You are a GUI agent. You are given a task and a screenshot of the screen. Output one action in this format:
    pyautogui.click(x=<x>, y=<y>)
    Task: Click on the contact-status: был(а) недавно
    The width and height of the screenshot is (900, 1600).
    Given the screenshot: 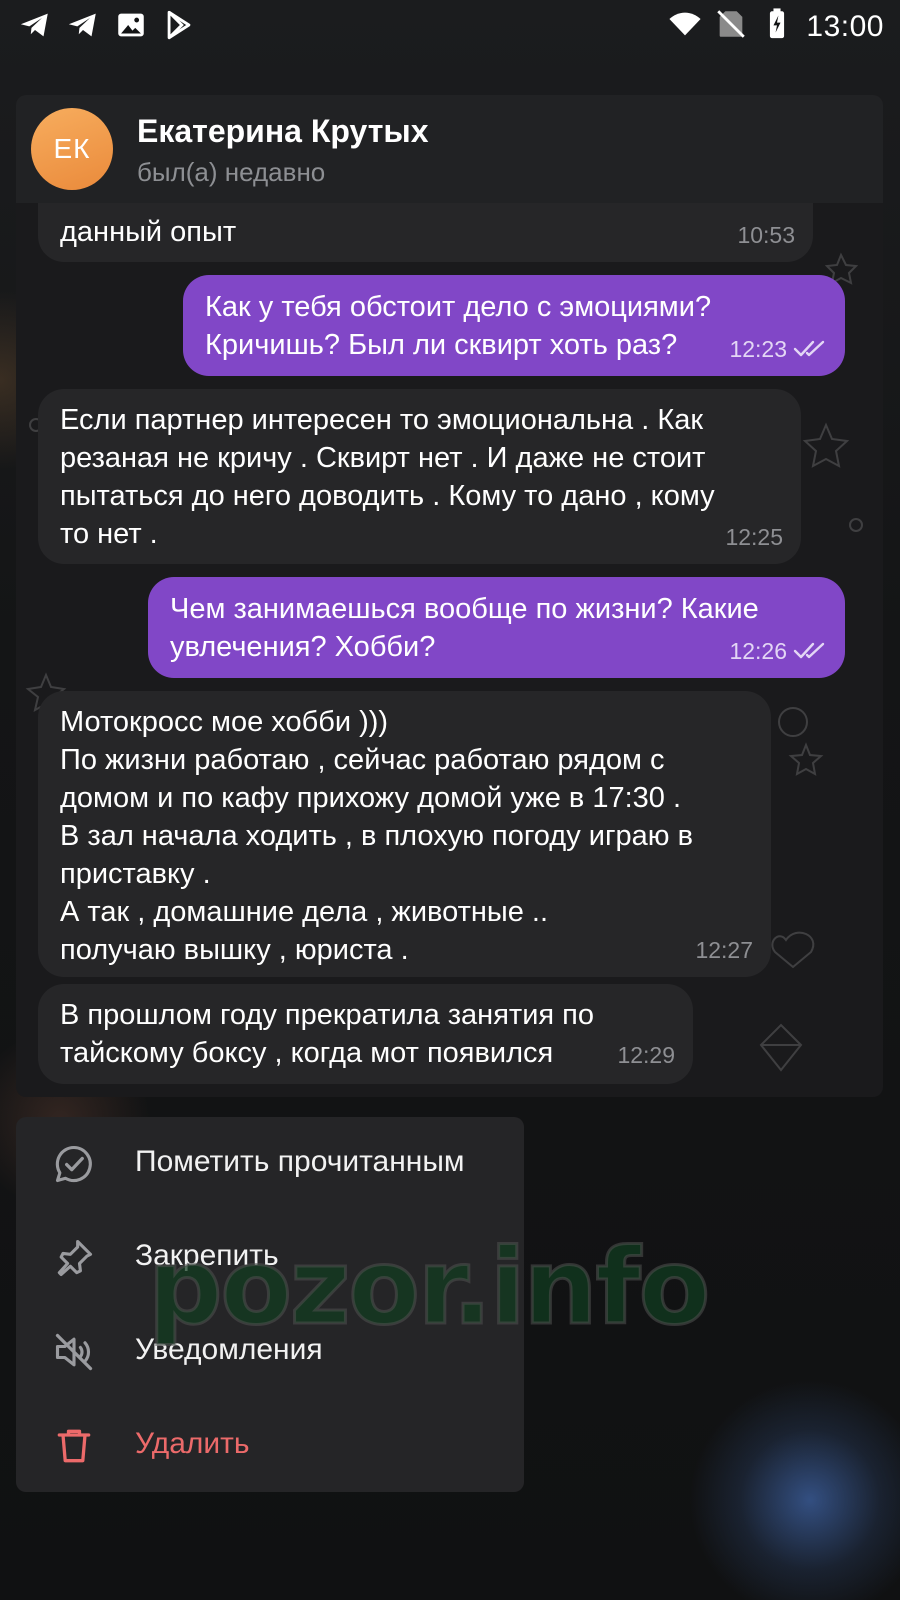 What is the action you would take?
    pyautogui.click(x=231, y=172)
    